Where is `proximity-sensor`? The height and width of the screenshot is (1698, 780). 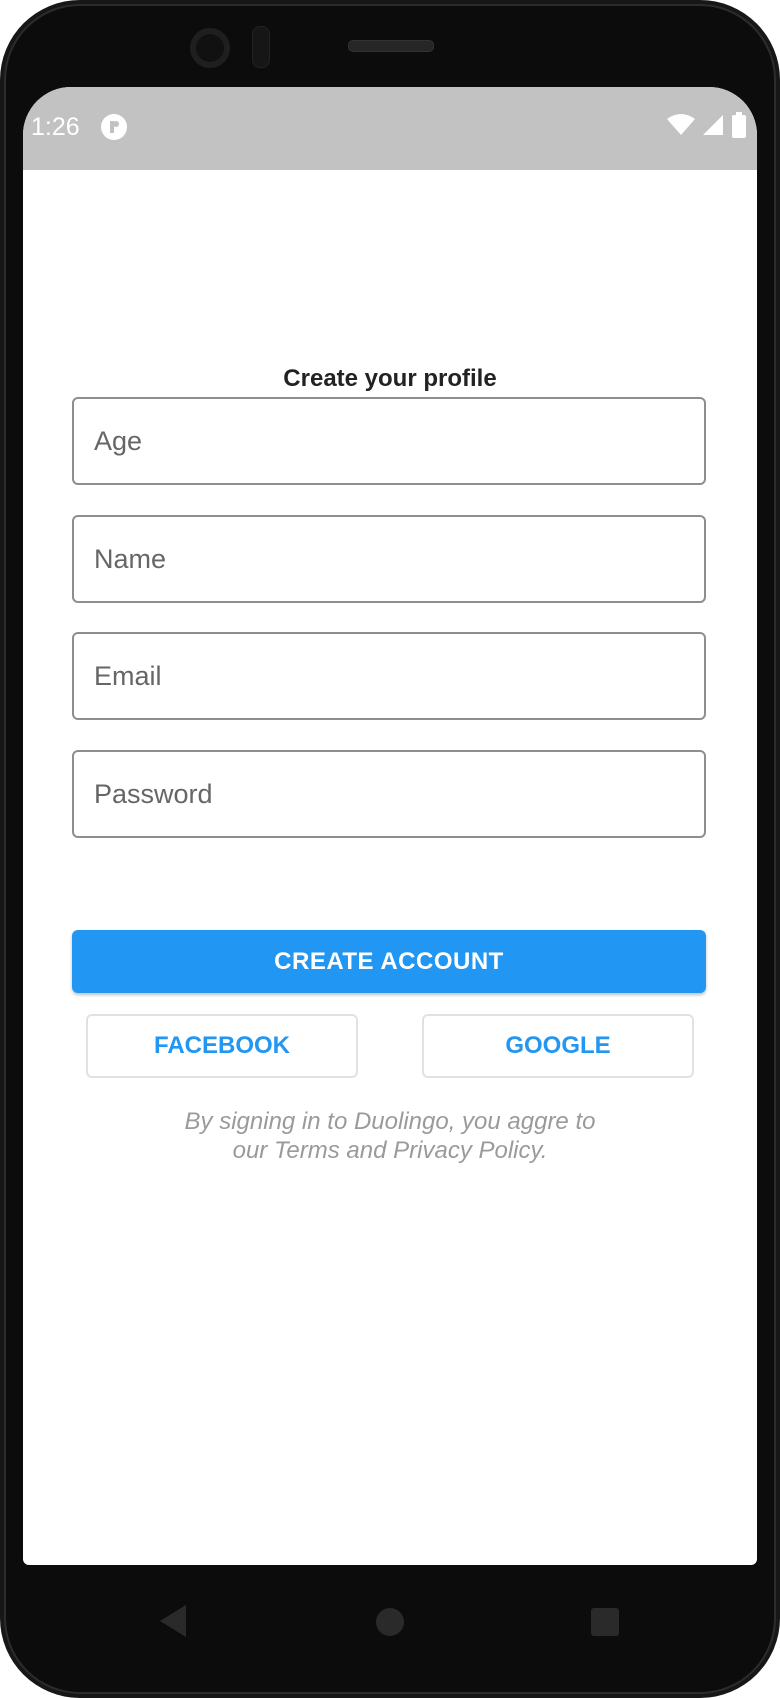 proximity-sensor is located at coordinates (261, 47).